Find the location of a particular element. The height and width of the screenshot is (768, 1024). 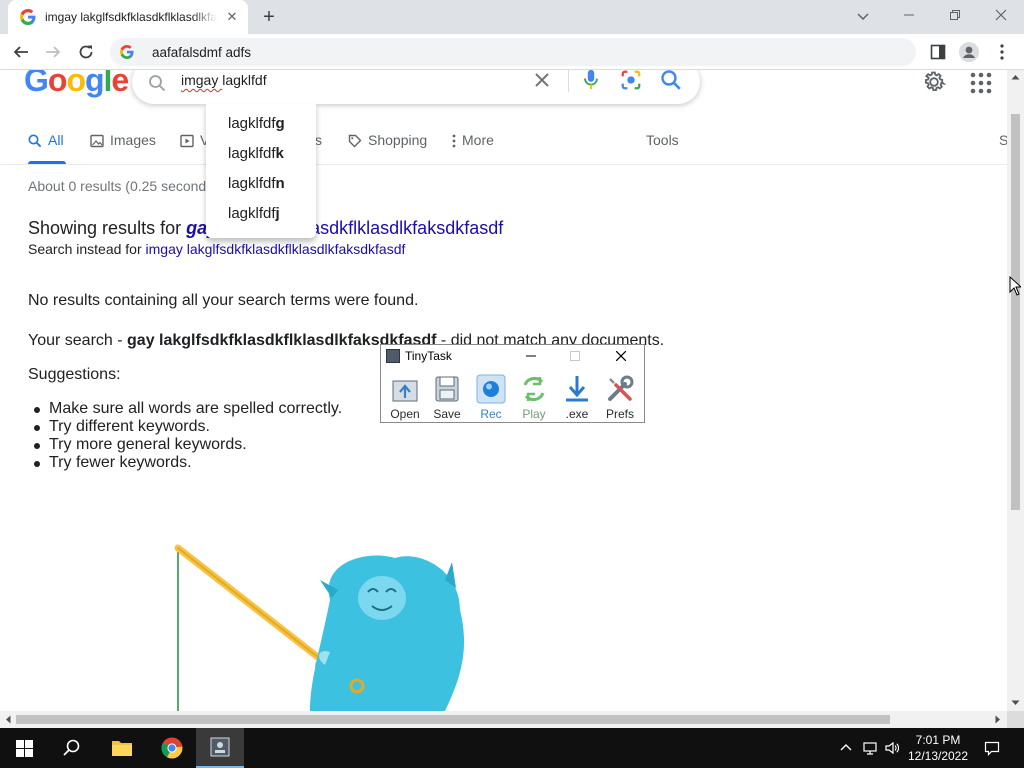

google-logo: Google is located at coordinates (76, 84).